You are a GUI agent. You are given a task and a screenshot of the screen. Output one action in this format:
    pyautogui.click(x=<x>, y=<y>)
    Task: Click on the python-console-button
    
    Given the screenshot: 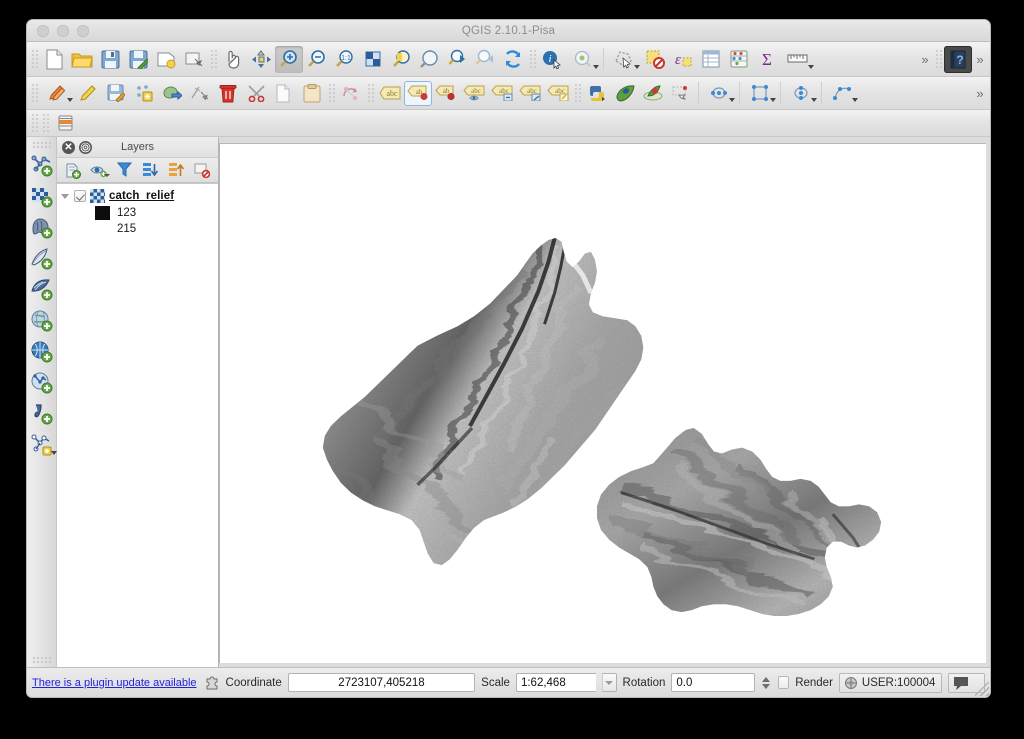 What is the action you would take?
    pyautogui.click(x=597, y=93)
    